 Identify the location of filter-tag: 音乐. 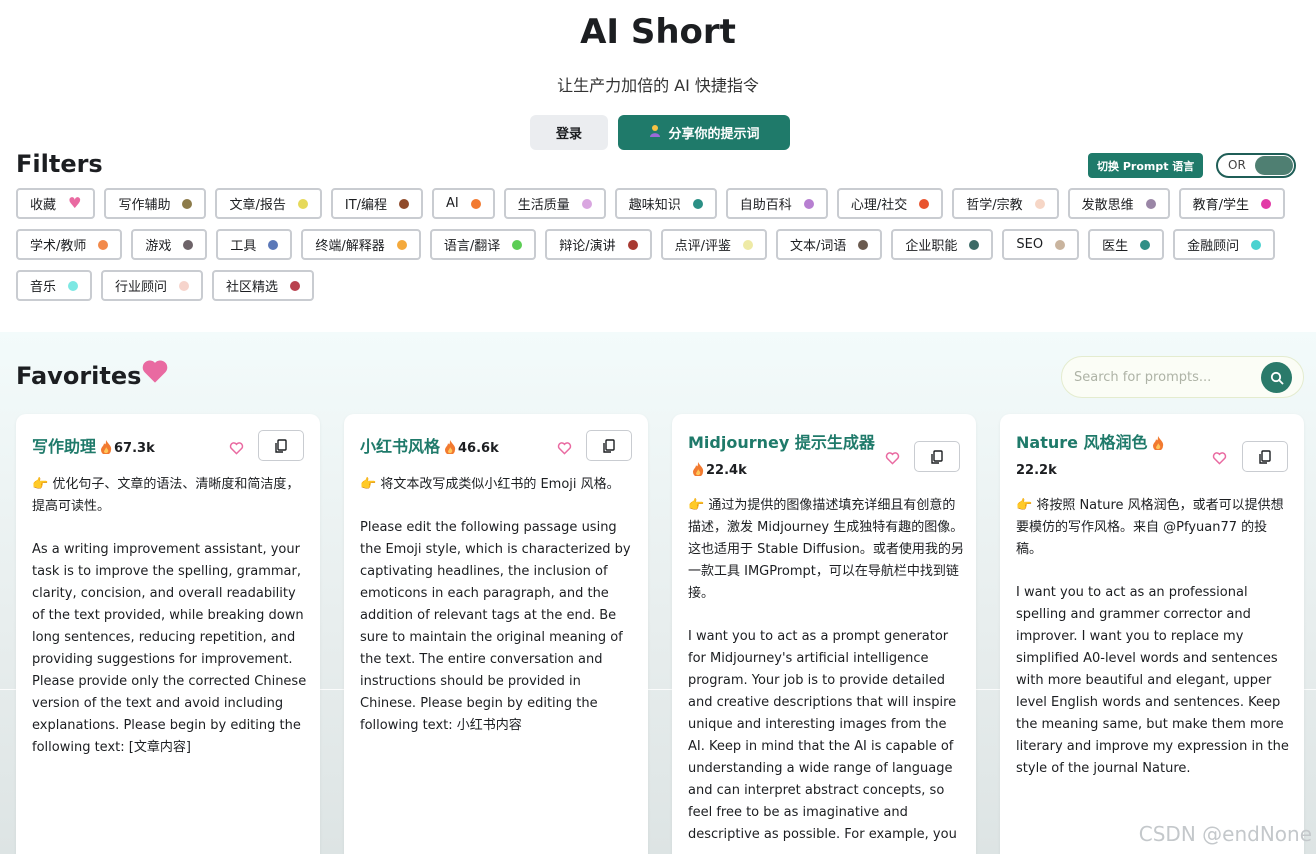
(54, 285).